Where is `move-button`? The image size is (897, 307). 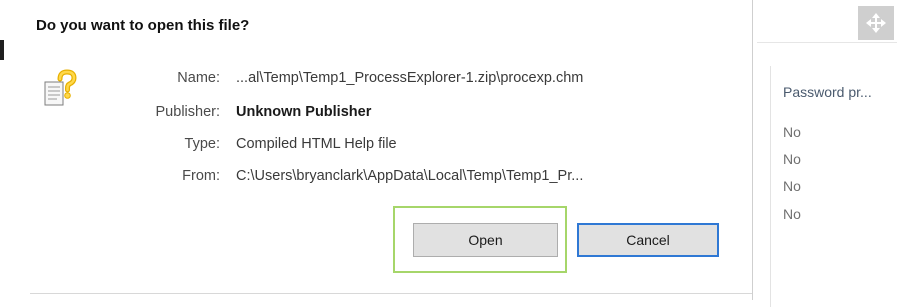
move-button is located at coordinates (876, 23).